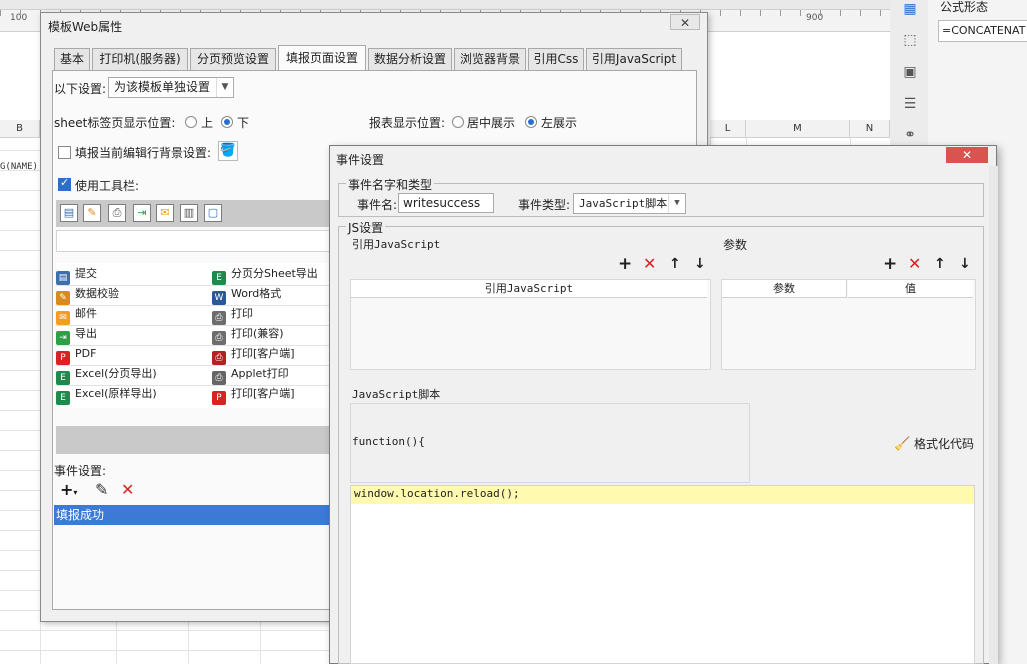 The image size is (1027, 664). I want to click on button-item-label: Word格式, so click(256, 293).